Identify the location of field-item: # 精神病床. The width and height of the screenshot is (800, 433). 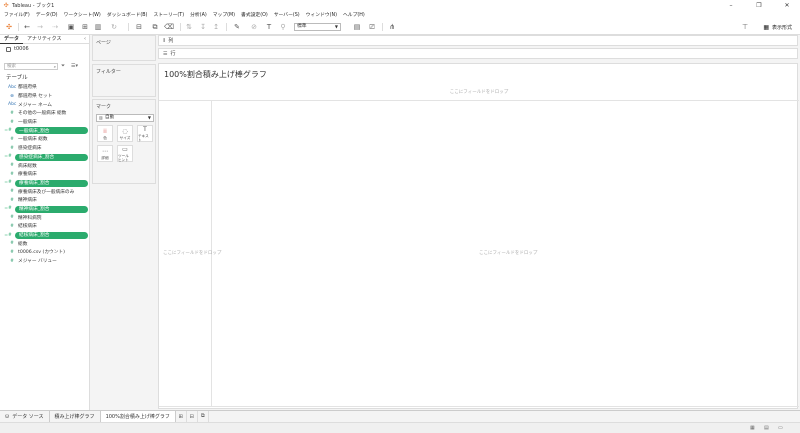
(44, 200).